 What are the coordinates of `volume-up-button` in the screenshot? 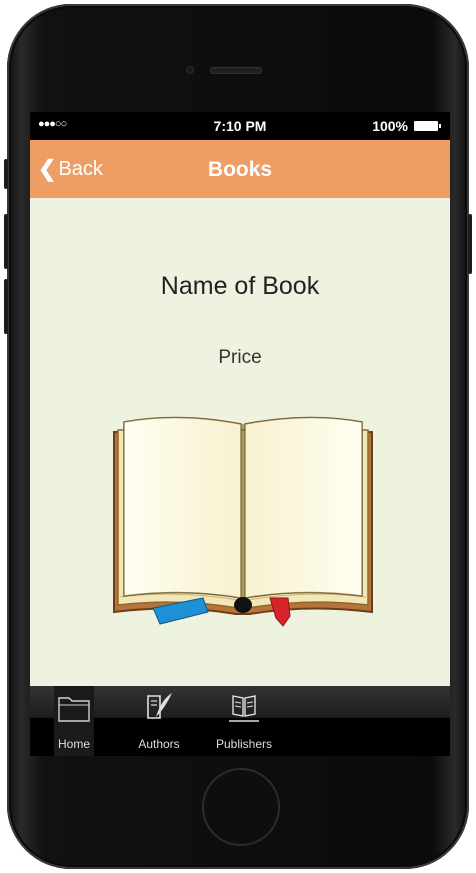 It's located at (6, 241).